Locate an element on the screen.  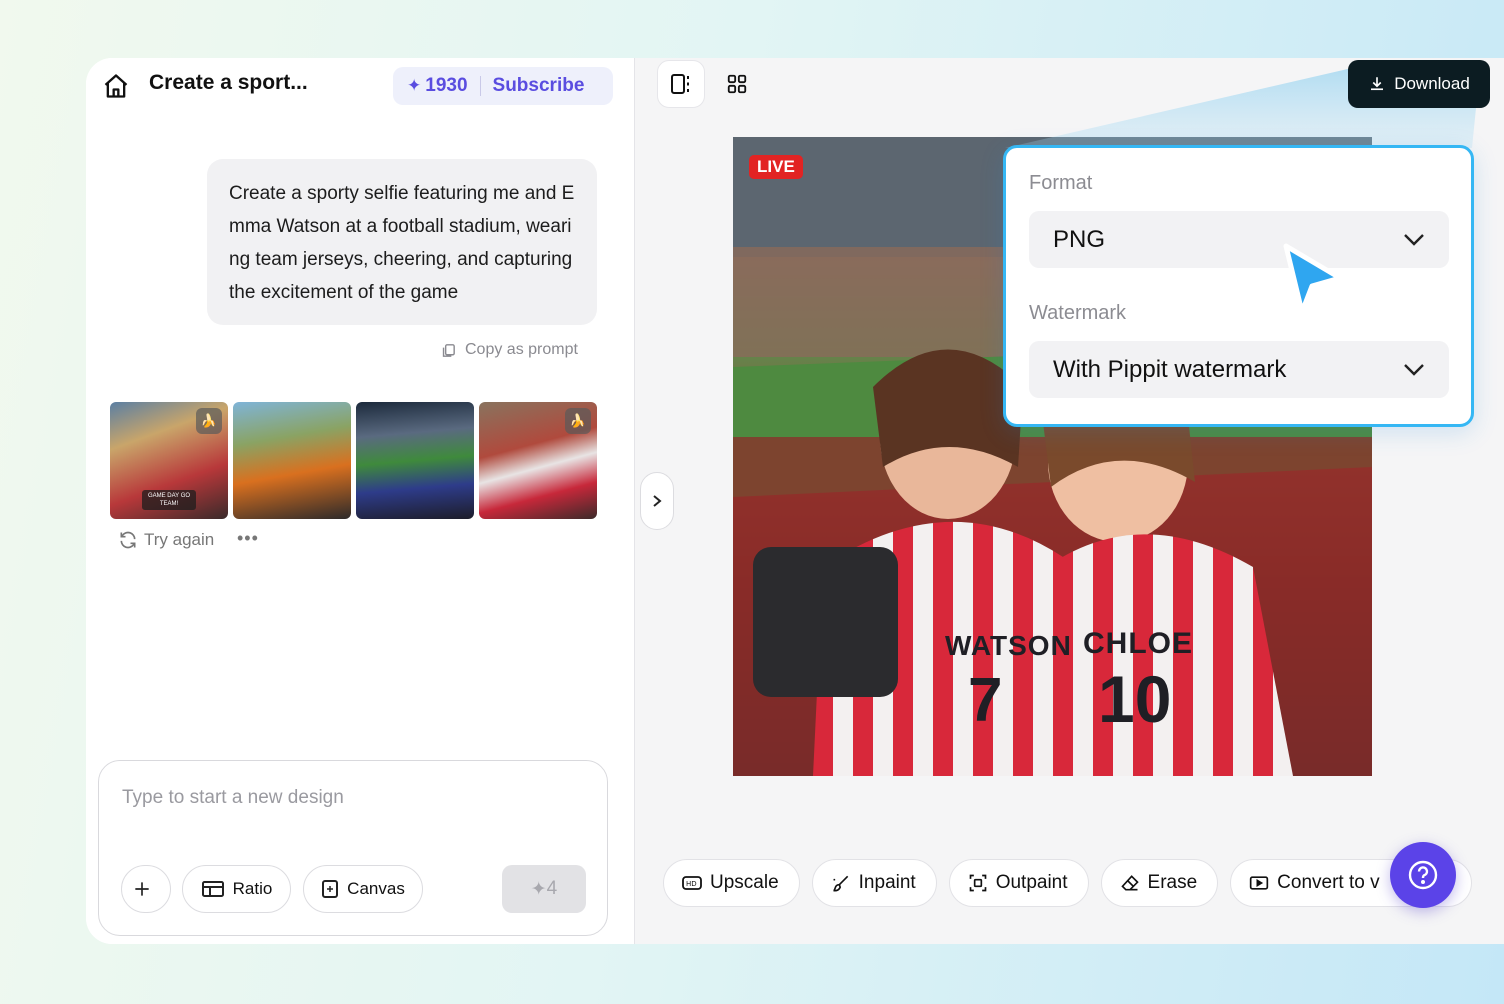
format-label: Format is located at coordinates (1061, 183).